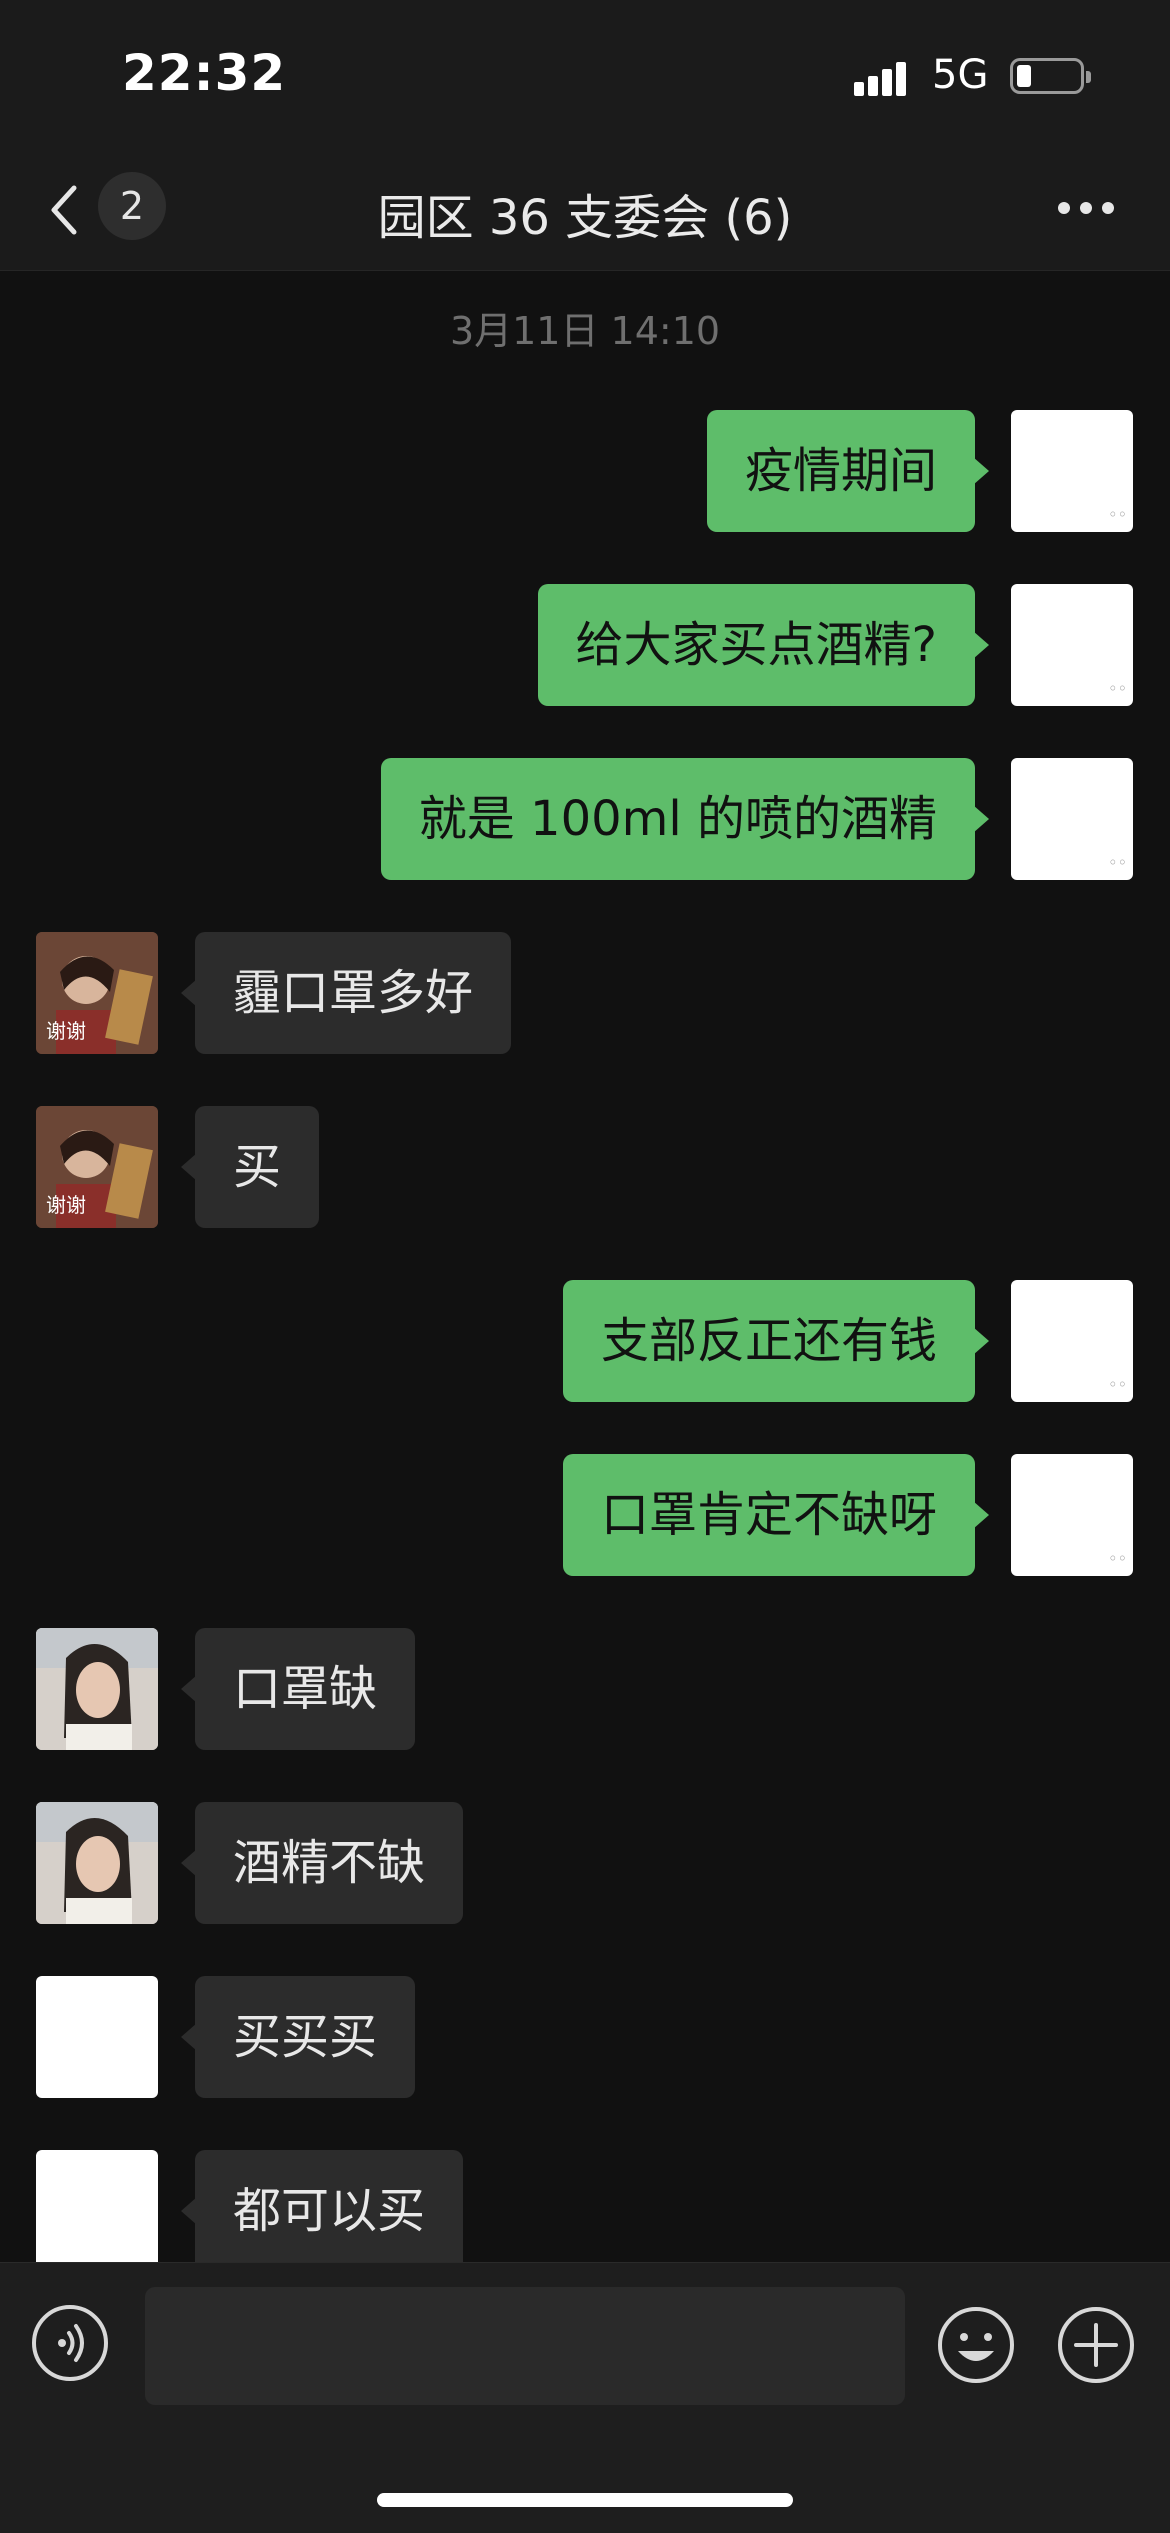 This screenshot has width=1170, height=2533. I want to click on message-bubble: 口罩肯定不缺呀, so click(776, 1515).